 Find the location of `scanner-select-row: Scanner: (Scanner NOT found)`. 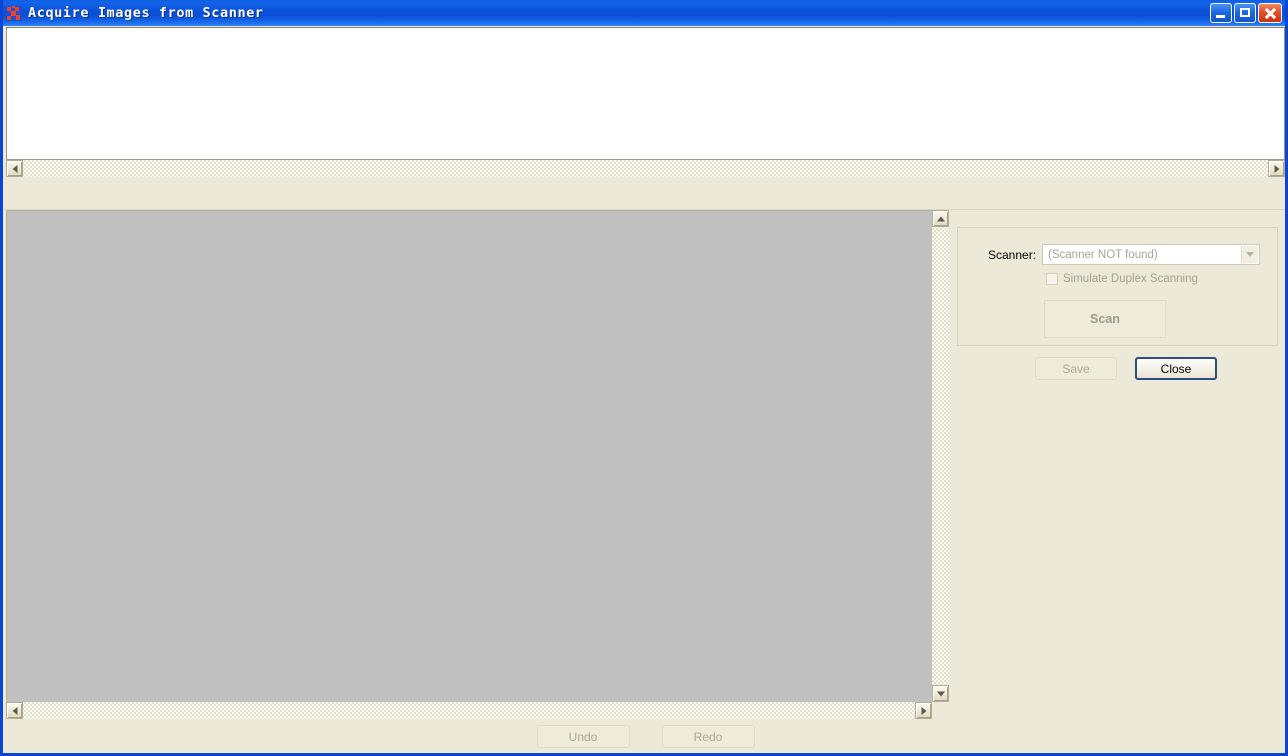

scanner-select-row: Scanner: (Scanner NOT found) is located at coordinates (1124, 254).